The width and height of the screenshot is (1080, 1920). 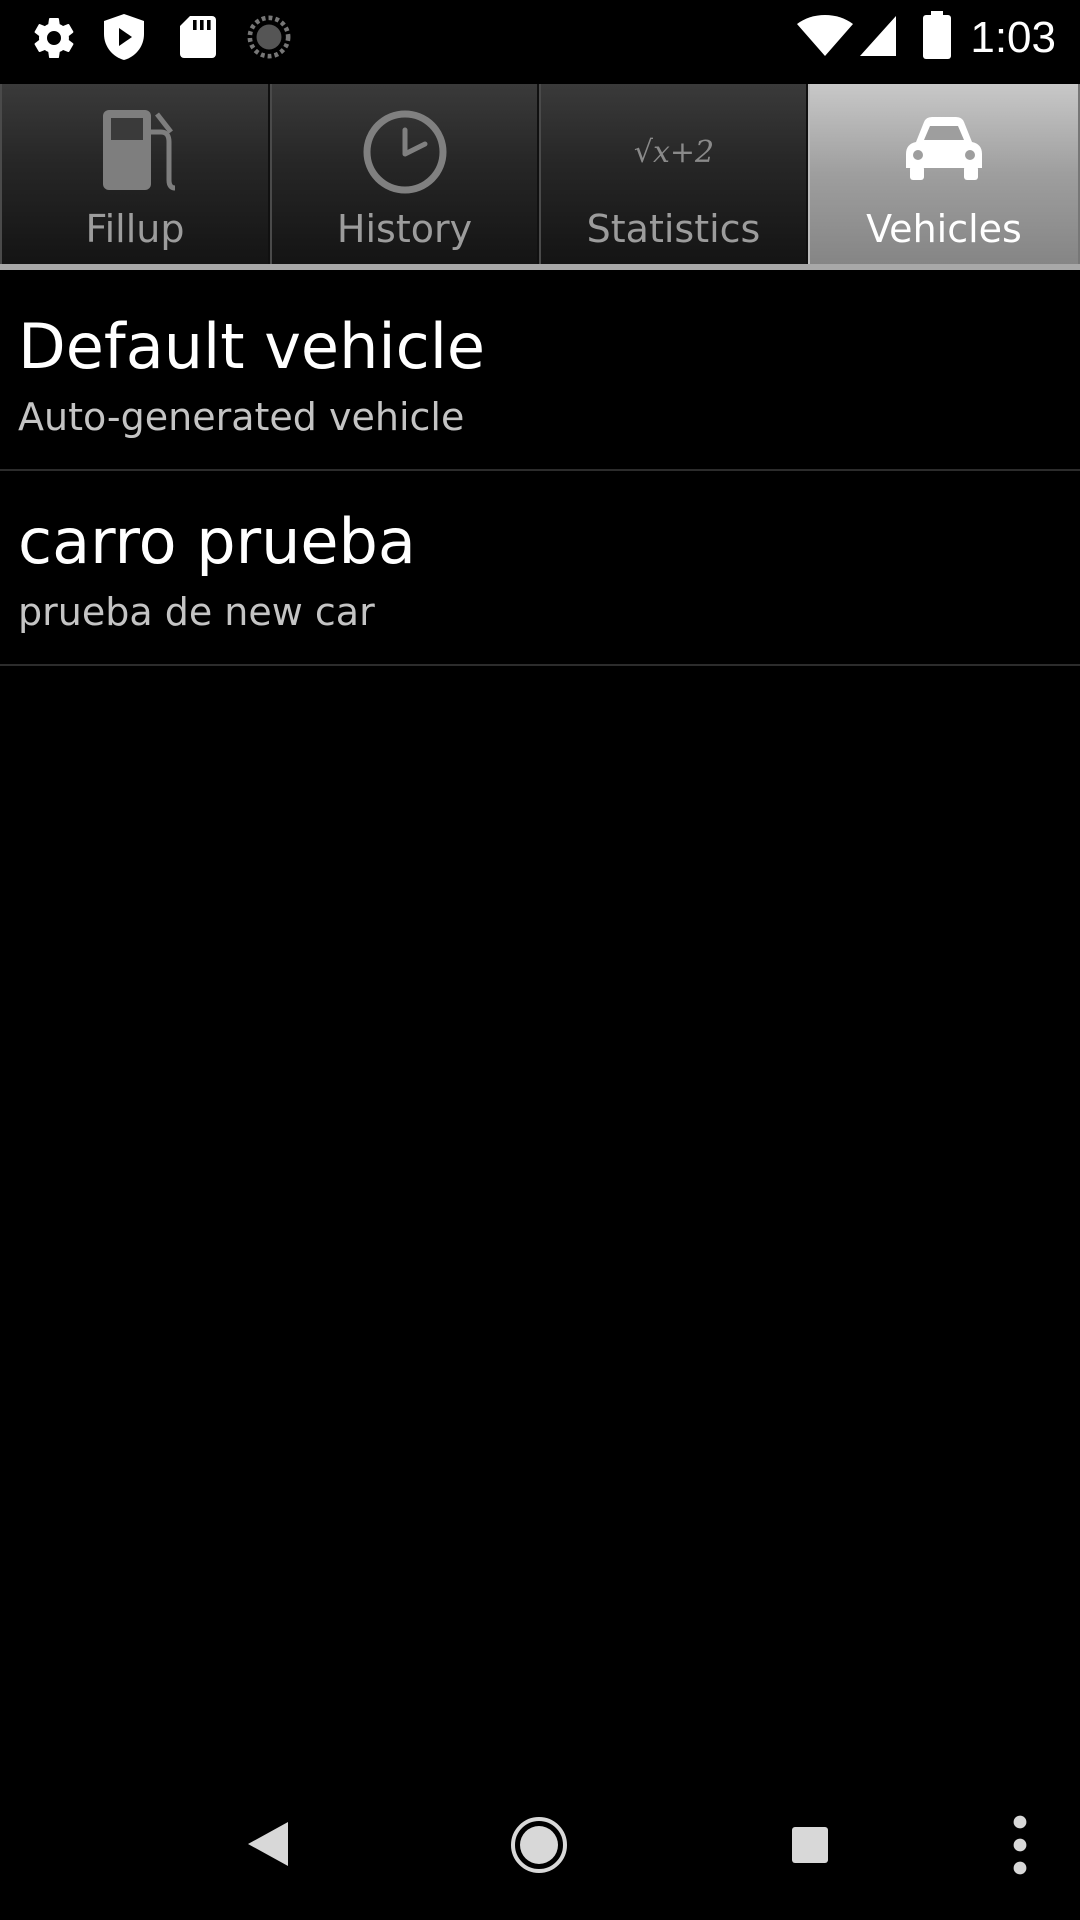 I want to click on tab-history: History, so click(x=404, y=174).